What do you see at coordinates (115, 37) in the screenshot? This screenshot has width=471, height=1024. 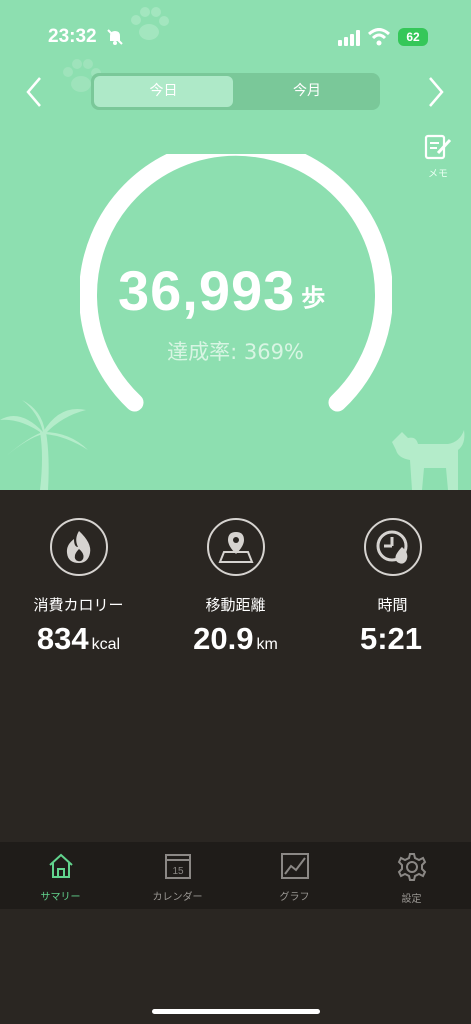 I see `bell-off-icon` at bounding box center [115, 37].